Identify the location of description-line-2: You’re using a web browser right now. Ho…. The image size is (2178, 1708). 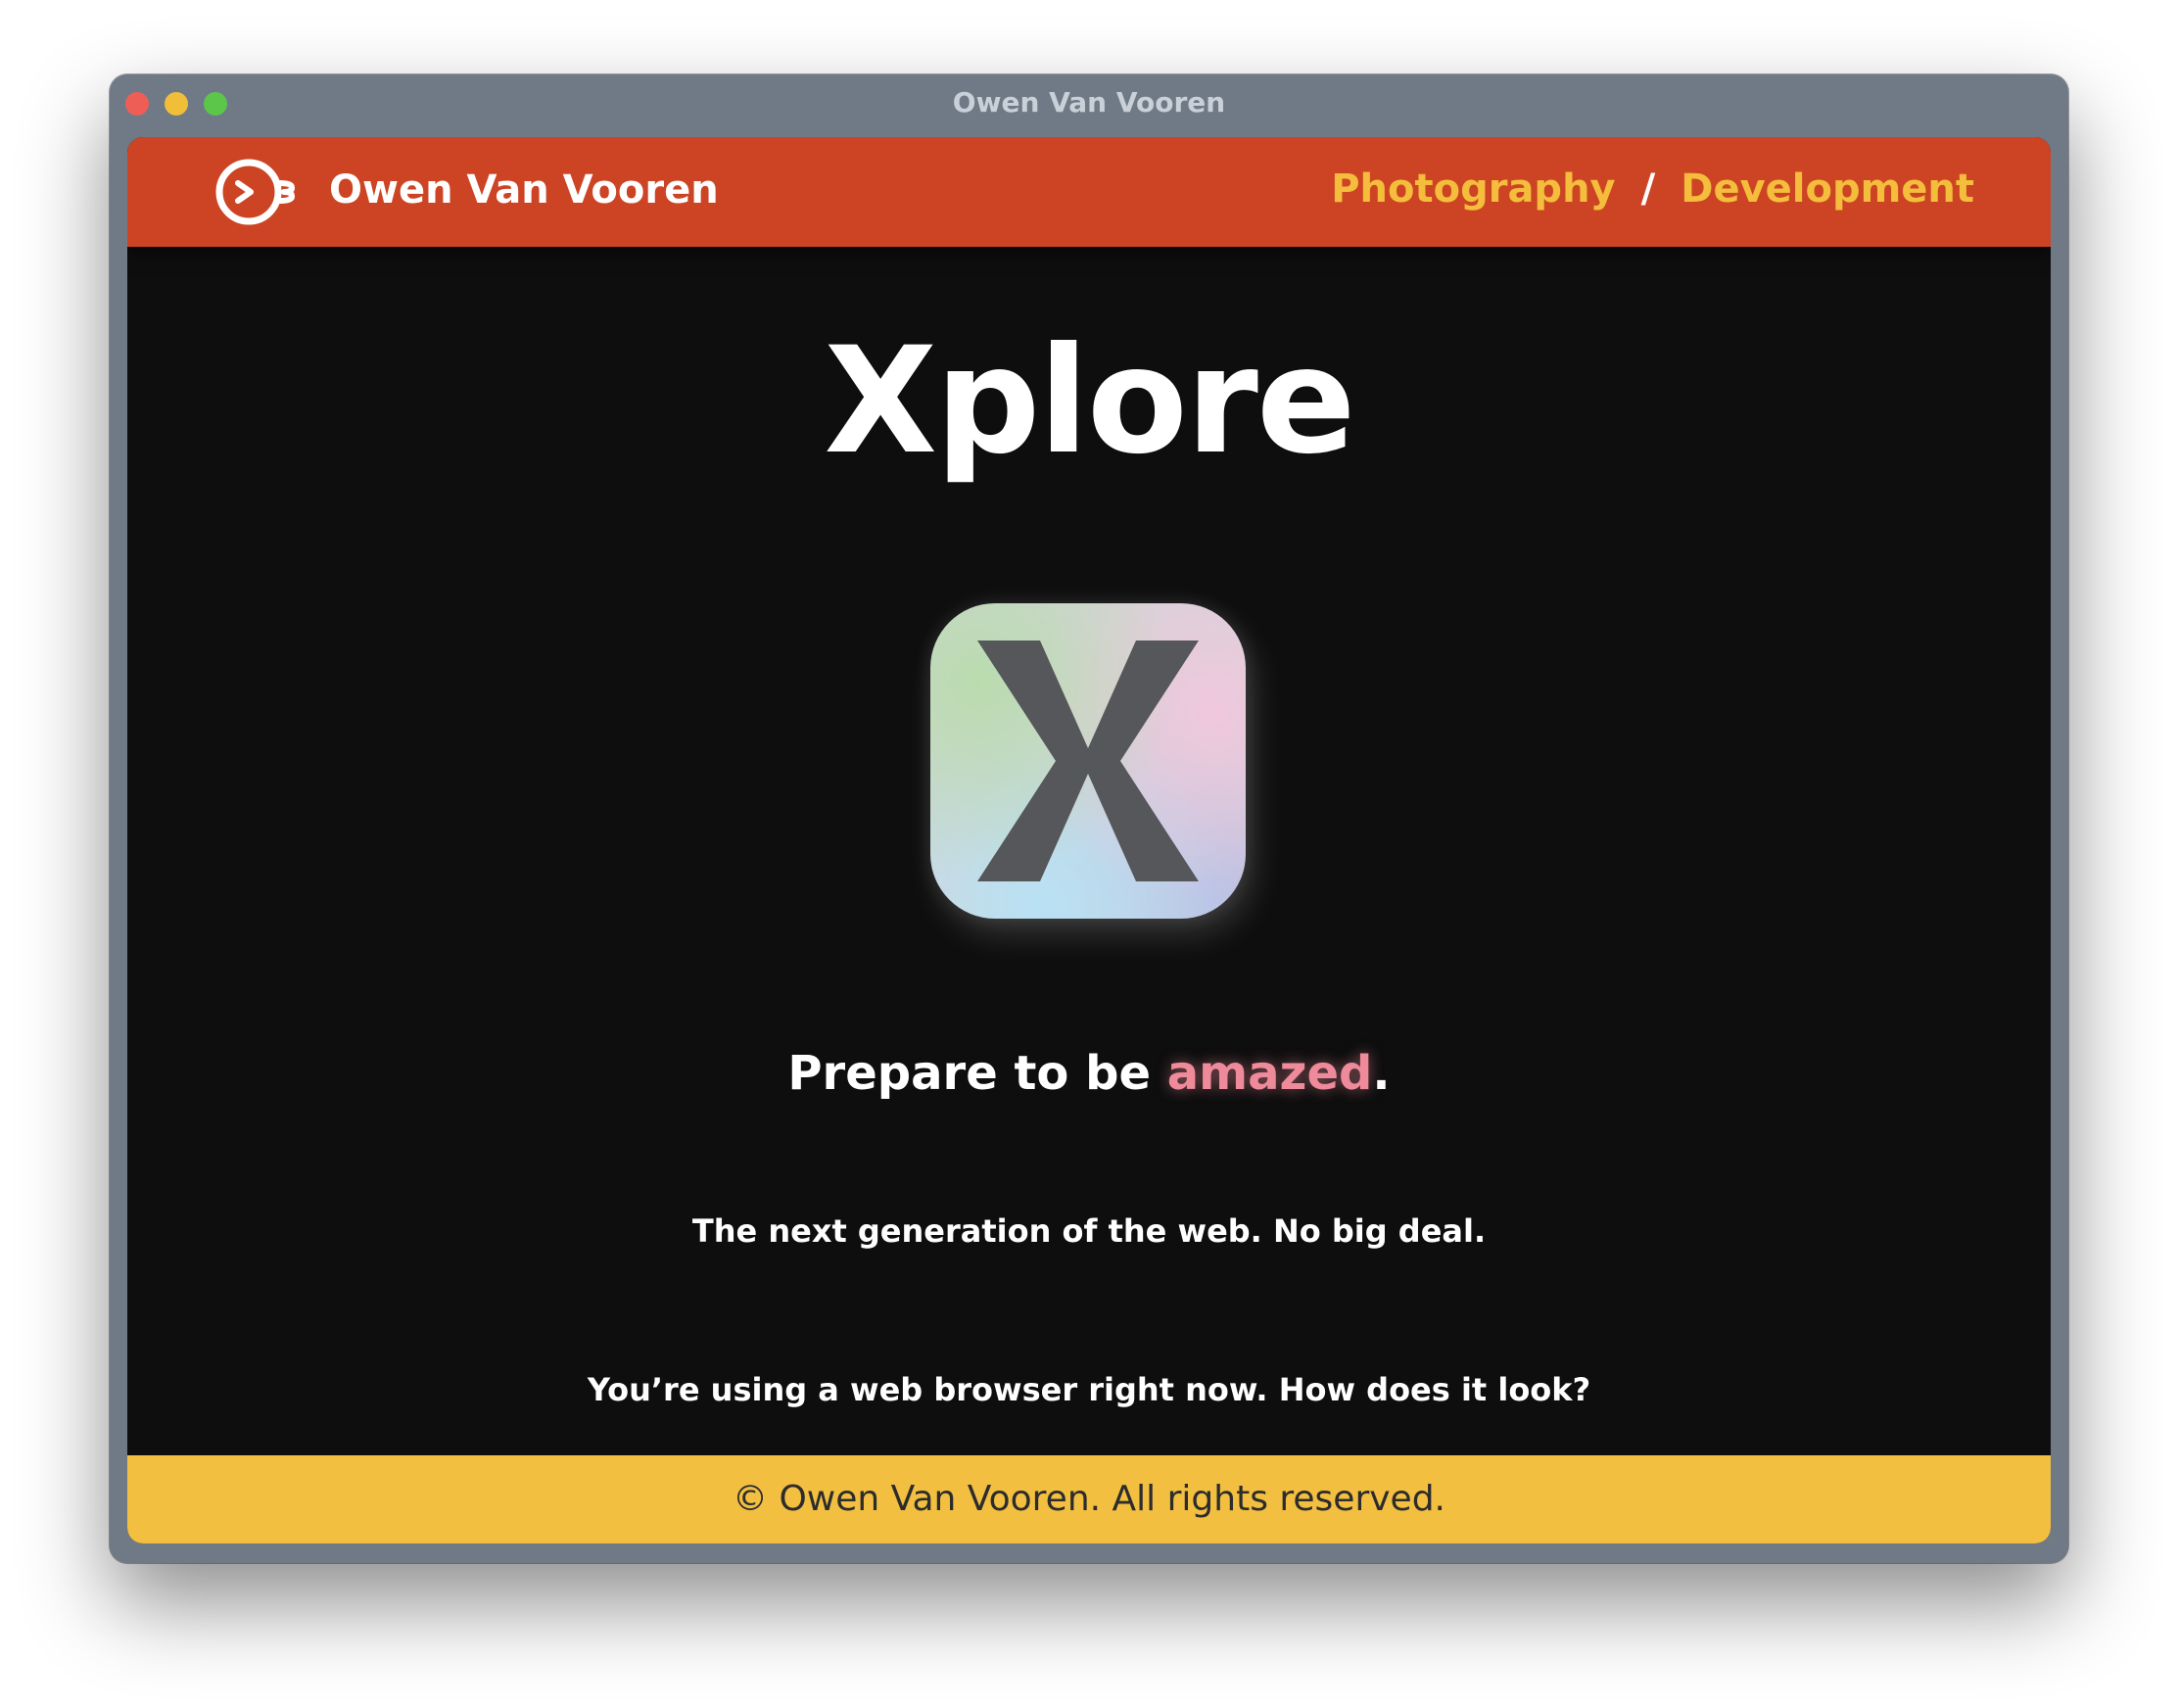
(1089, 1389).